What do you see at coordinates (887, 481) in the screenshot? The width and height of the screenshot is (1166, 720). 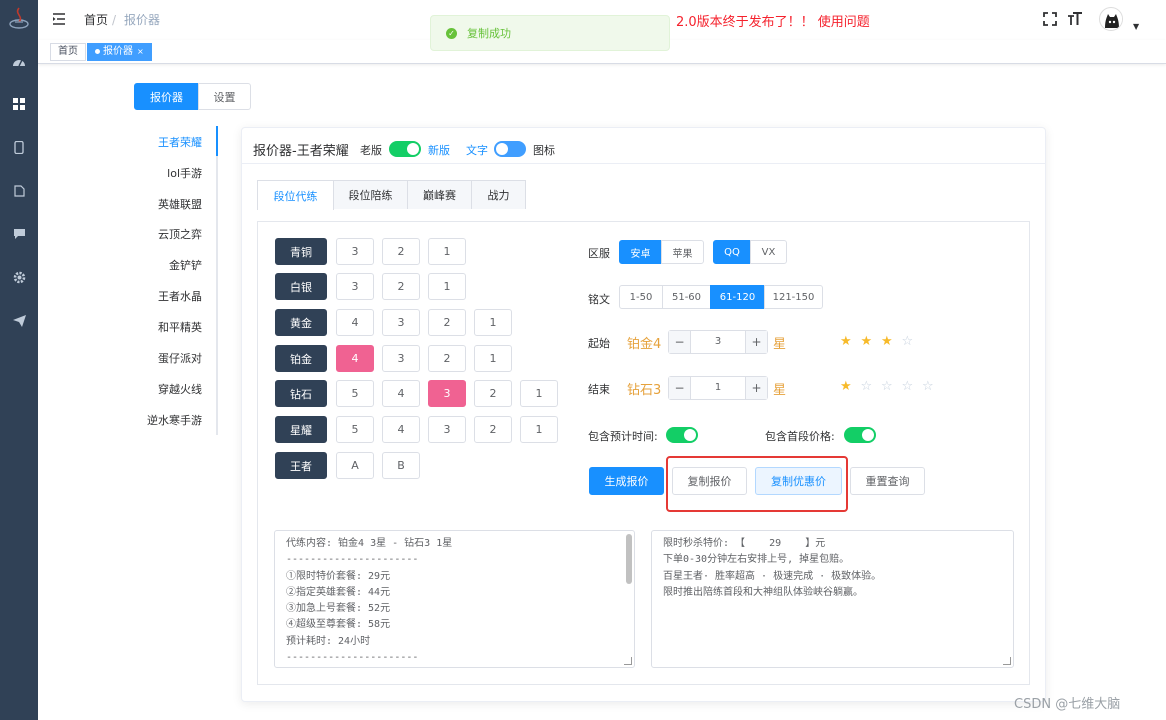 I see `reset-query-button: 重置查询` at bounding box center [887, 481].